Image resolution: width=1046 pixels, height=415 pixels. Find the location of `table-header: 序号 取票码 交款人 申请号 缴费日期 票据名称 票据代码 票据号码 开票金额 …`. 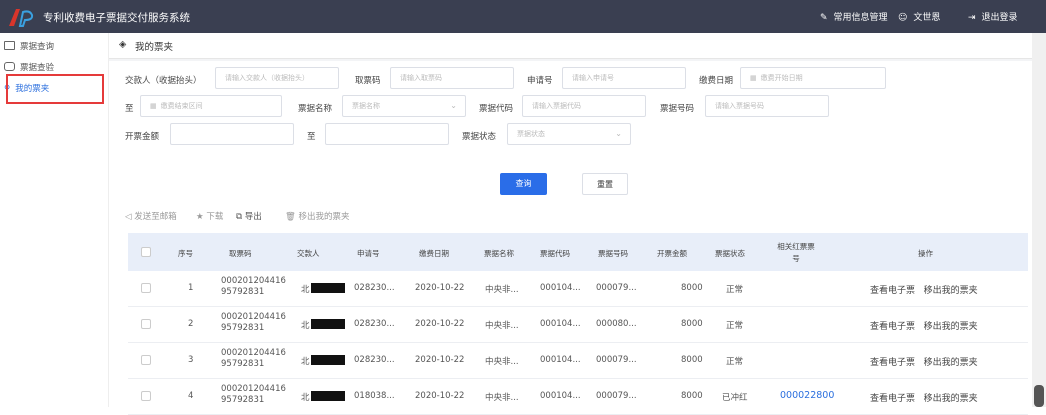

table-header: 序号 取票码 交款人 申请号 缴费日期 票据名称 票据代码 票据号码 开票金额 … is located at coordinates (578, 252).